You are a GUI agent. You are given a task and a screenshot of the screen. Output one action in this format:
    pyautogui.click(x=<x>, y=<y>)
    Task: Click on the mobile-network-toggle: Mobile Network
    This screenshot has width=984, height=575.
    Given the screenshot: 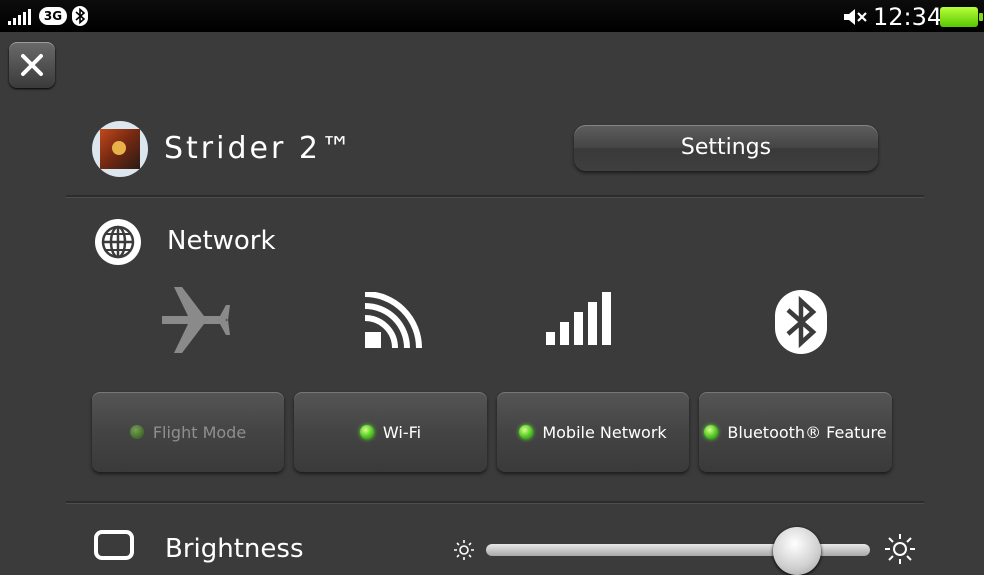 What is the action you would take?
    pyautogui.click(x=593, y=432)
    